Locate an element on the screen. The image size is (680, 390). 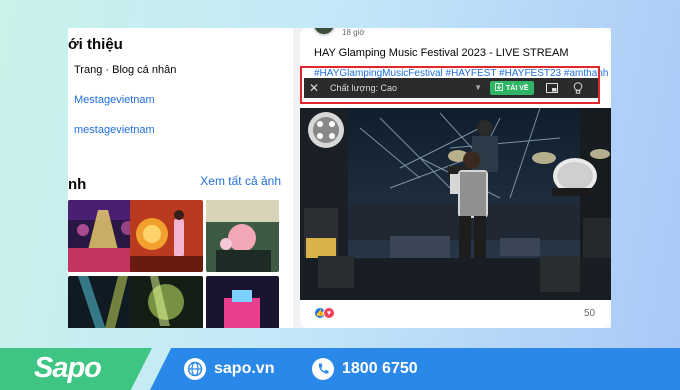
photos-title: nh is located at coordinates (77, 184).